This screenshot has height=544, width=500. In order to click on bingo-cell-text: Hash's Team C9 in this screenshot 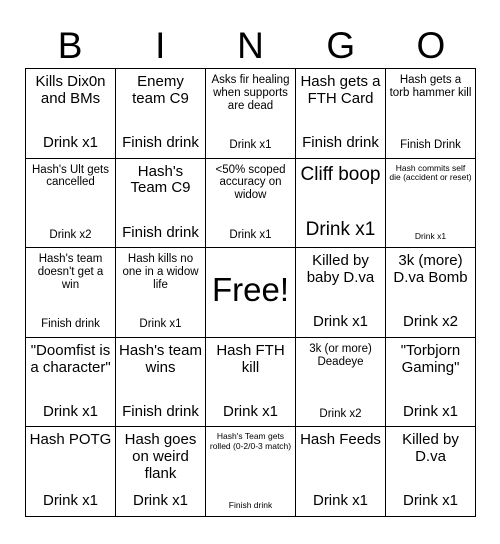, I will do `click(160, 179)`.